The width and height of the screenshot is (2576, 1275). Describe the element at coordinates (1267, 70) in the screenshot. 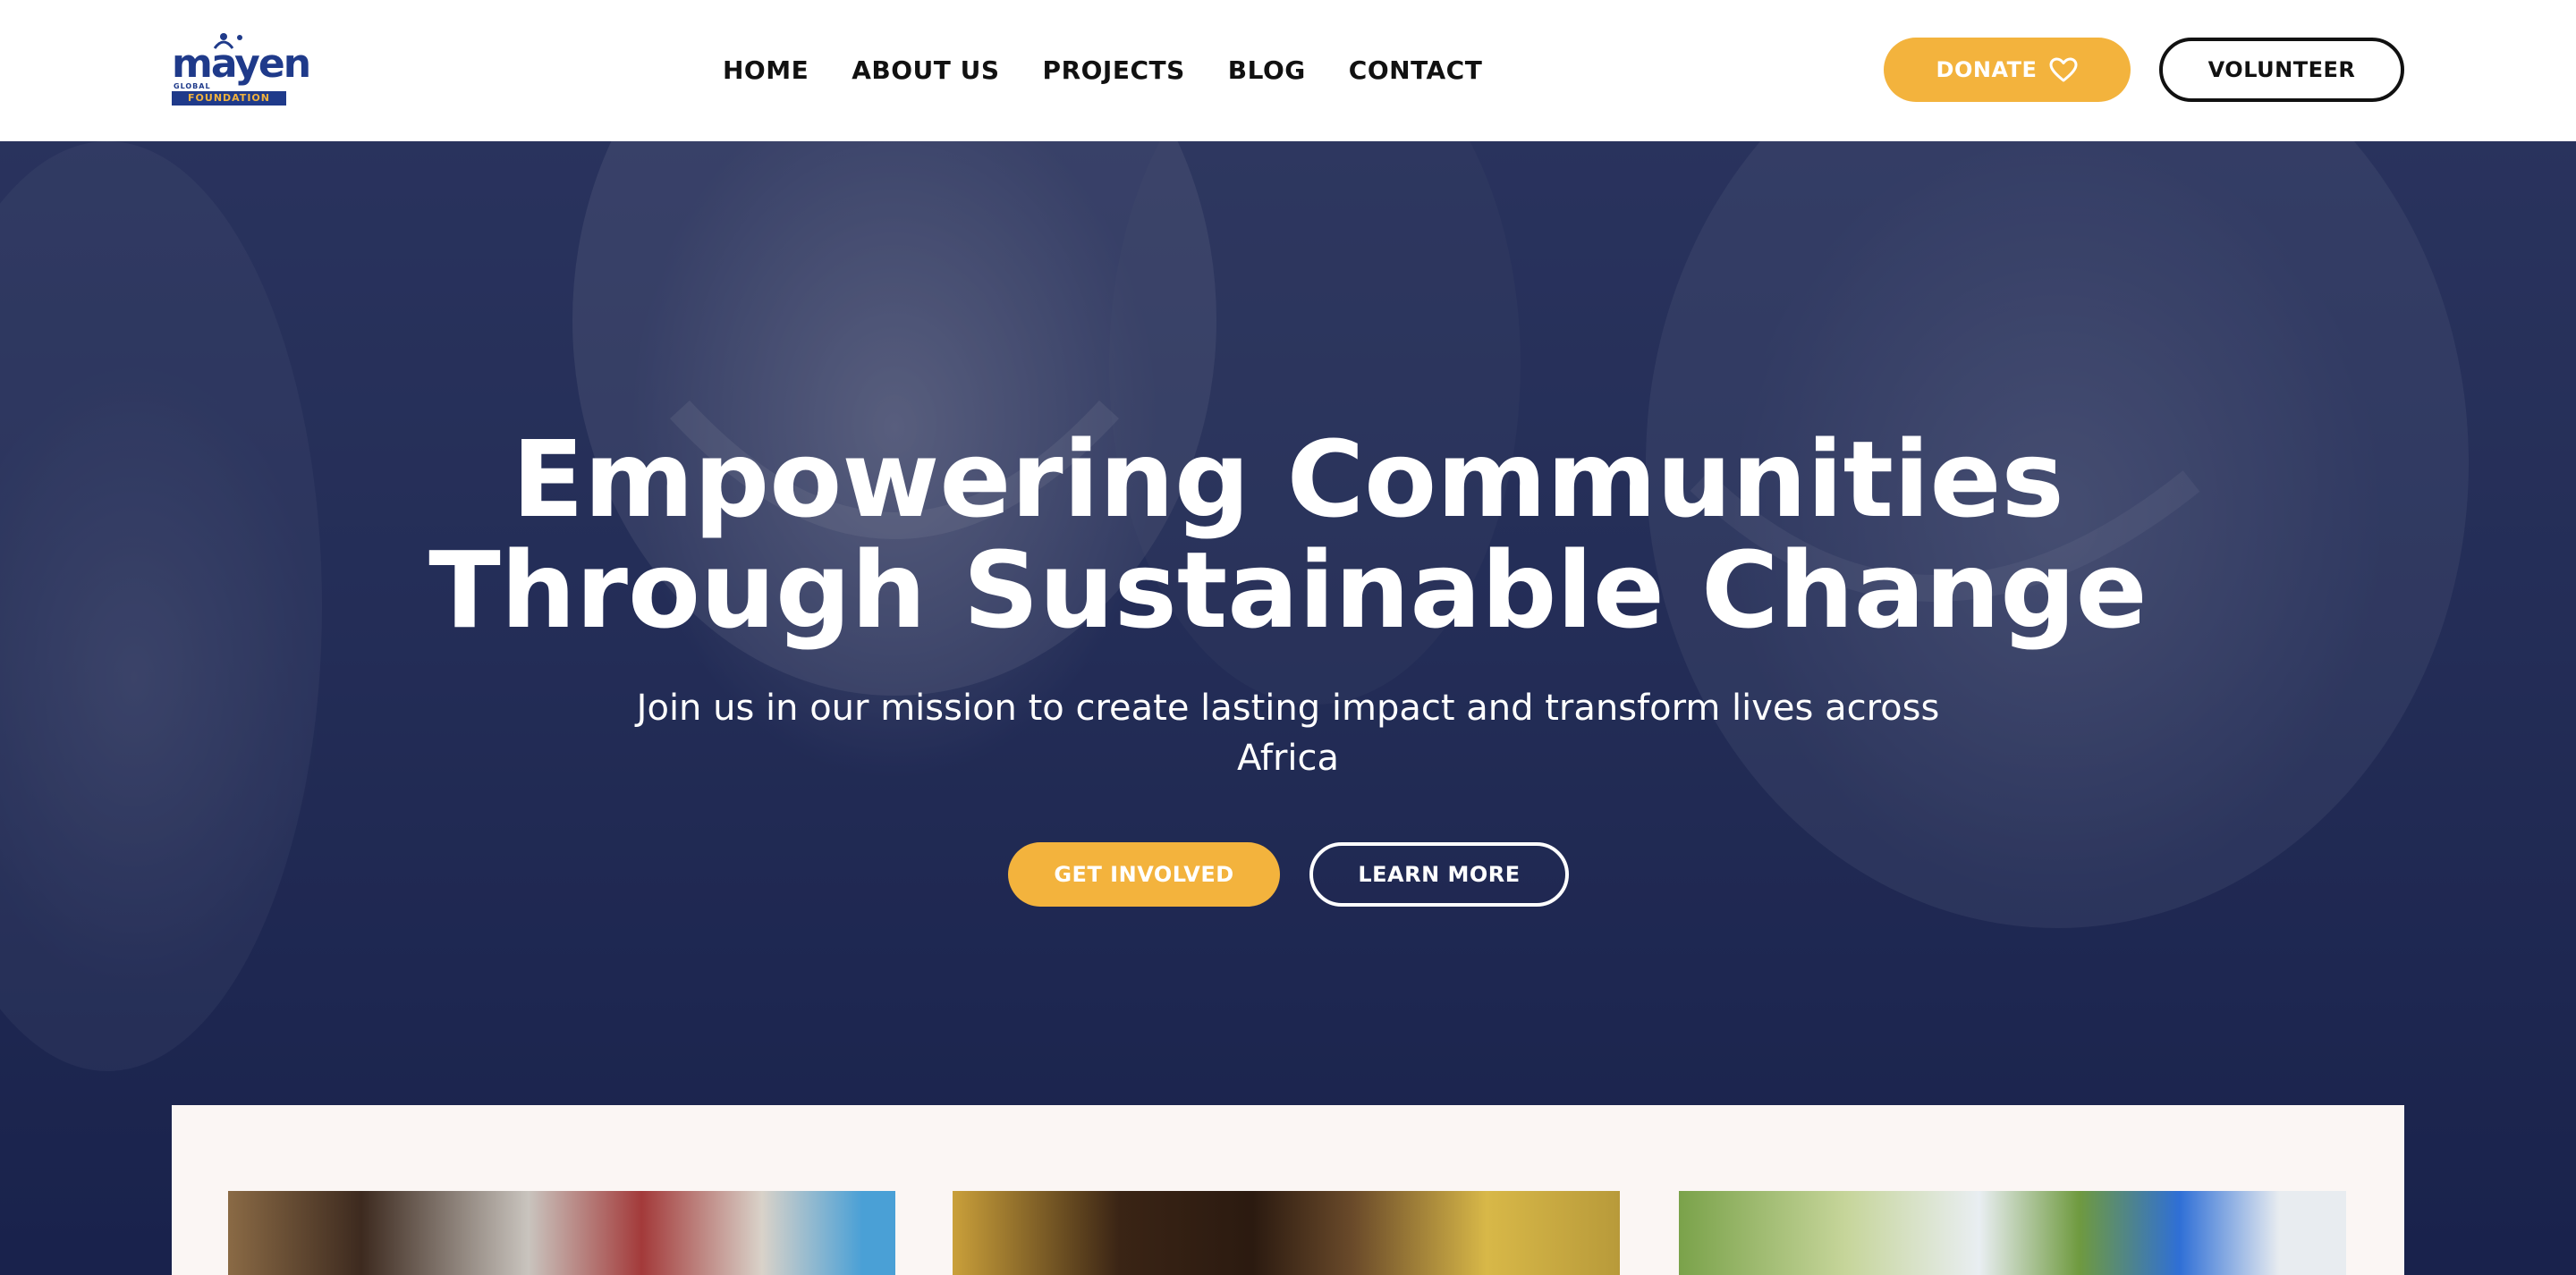

I see `nav-blog: BLOG` at that location.